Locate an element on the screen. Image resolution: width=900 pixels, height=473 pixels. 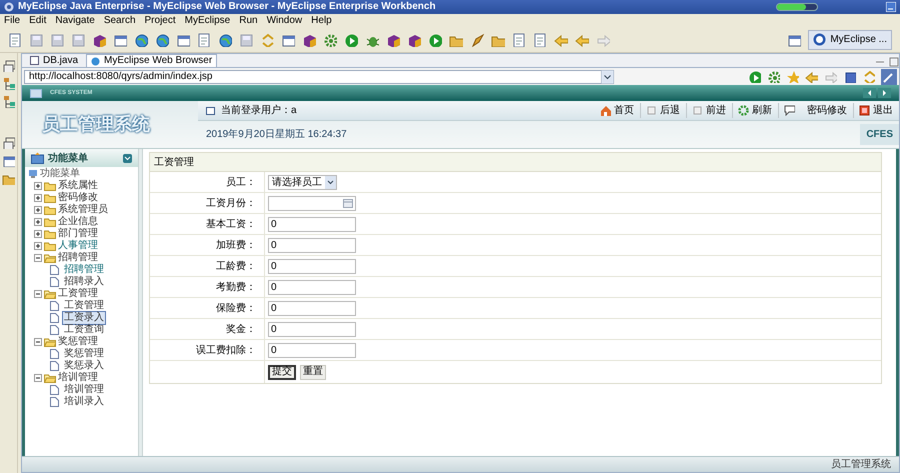
menu-item: Edit is located at coordinates (37, 21).